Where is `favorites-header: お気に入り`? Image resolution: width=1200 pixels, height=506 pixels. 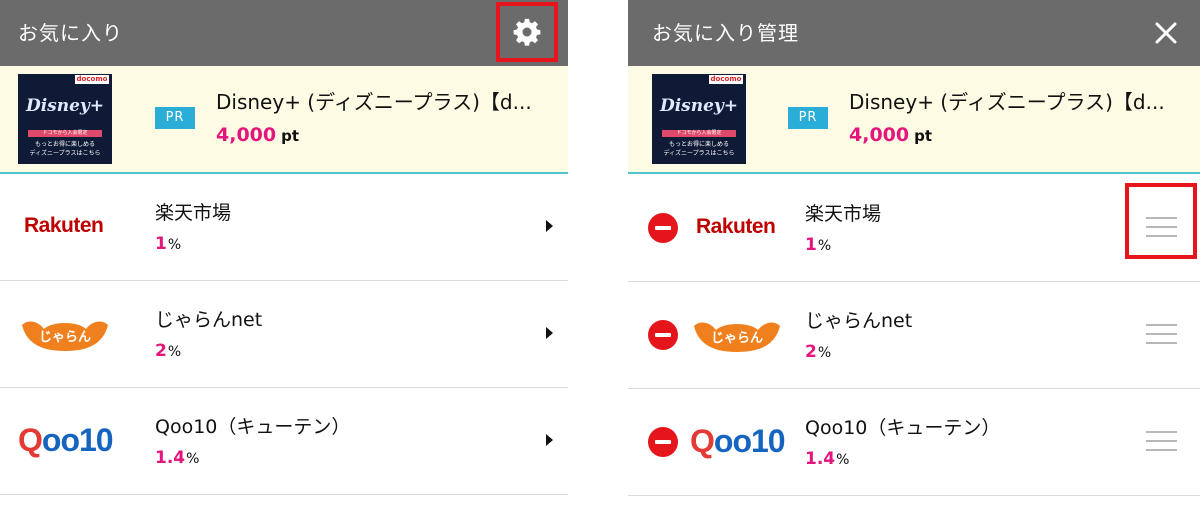
favorites-header: お気に入り is located at coordinates (284, 33).